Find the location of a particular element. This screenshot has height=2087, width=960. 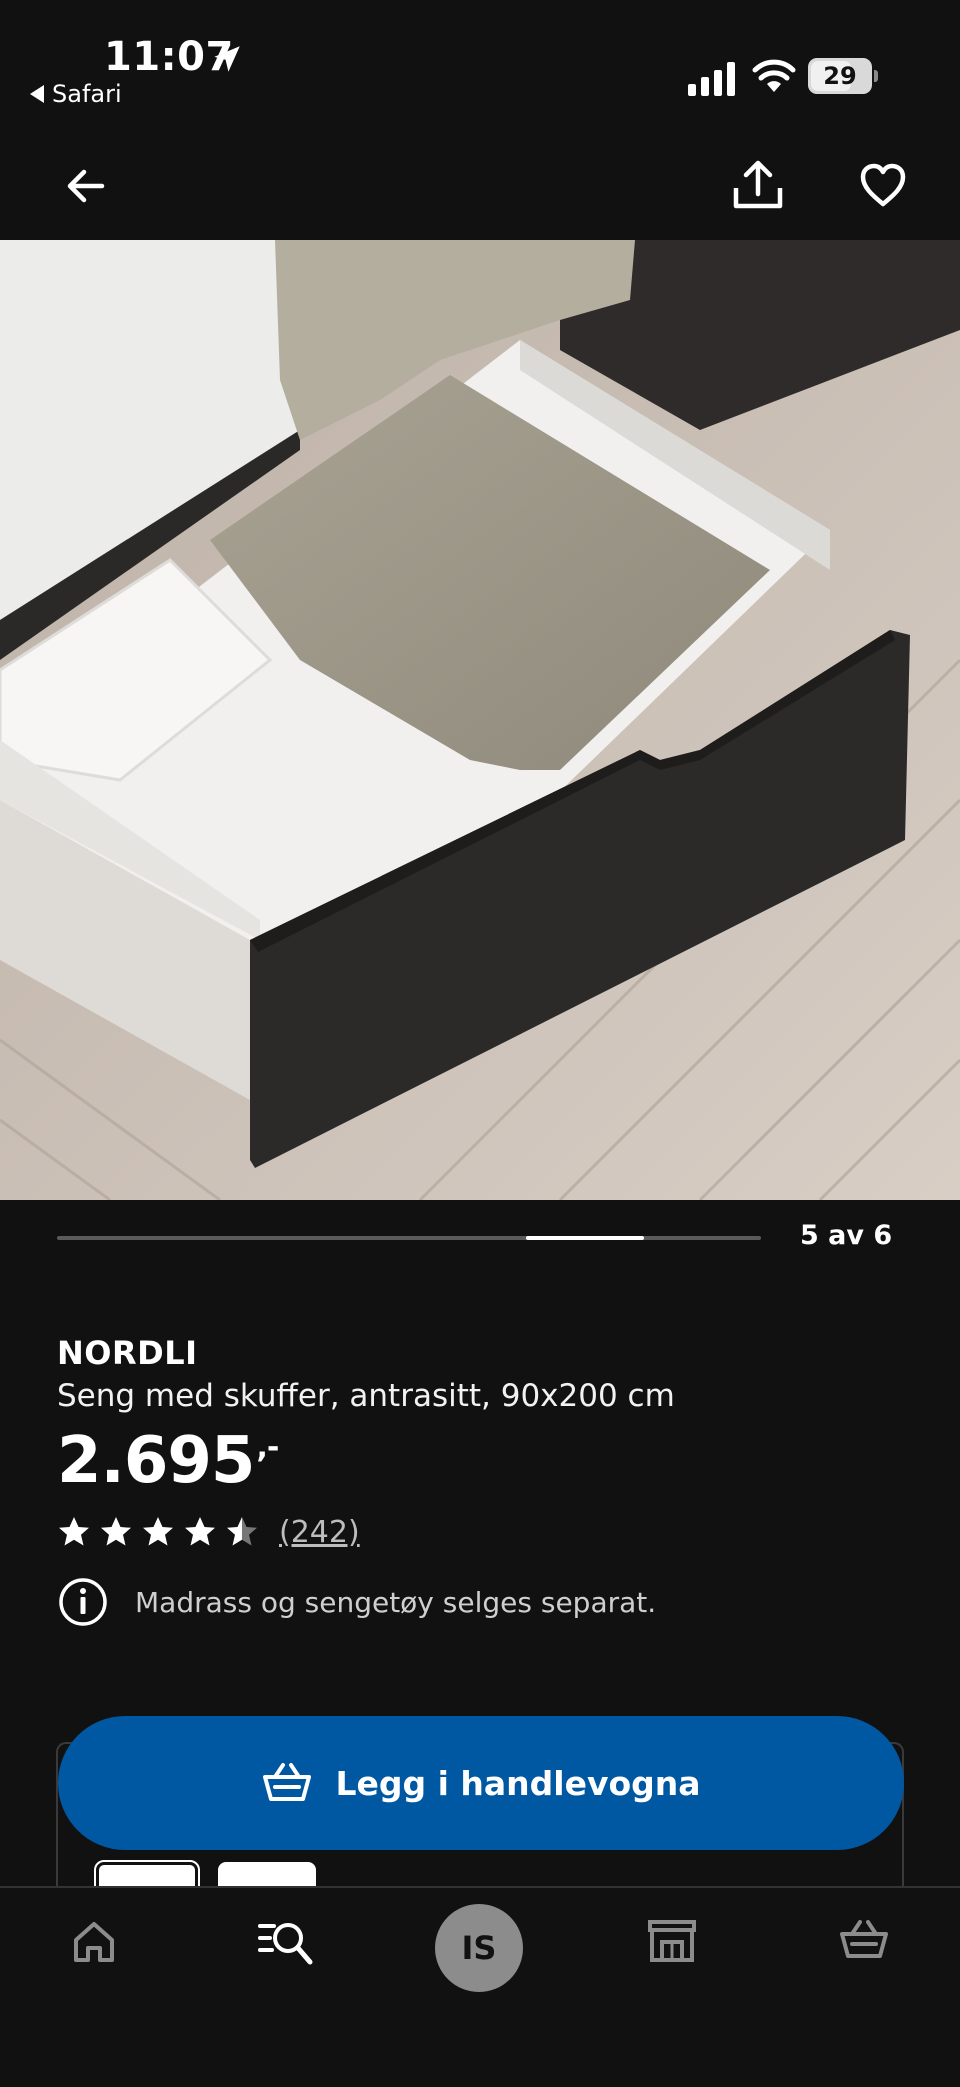

product-price: 2.695,- is located at coordinates (168, 1461).